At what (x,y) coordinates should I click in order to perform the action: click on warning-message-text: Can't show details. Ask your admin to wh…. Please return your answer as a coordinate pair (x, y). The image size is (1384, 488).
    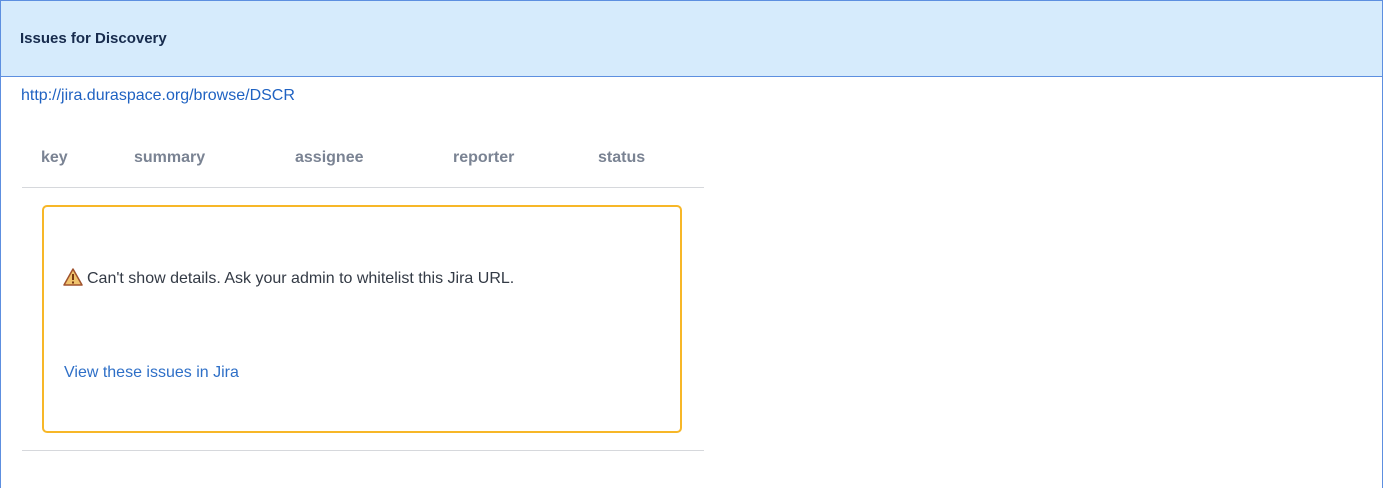
    Looking at the image, I should click on (301, 278).